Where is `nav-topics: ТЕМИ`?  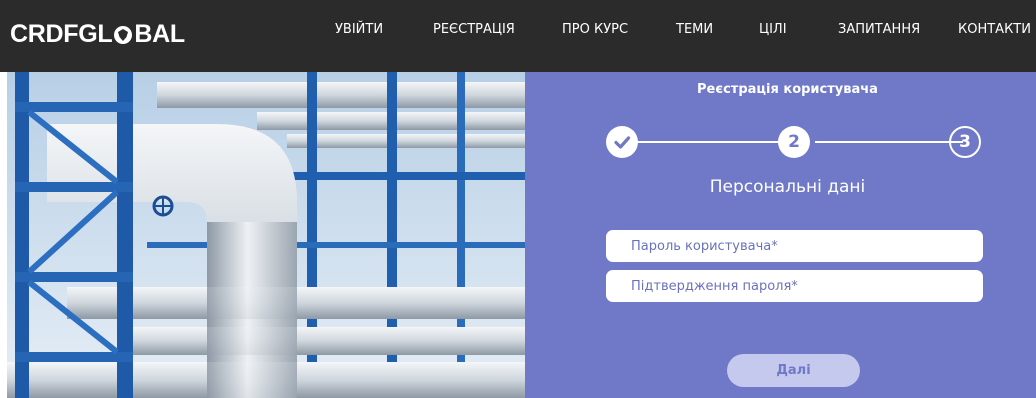 nav-topics: ТЕМИ is located at coordinates (694, 29).